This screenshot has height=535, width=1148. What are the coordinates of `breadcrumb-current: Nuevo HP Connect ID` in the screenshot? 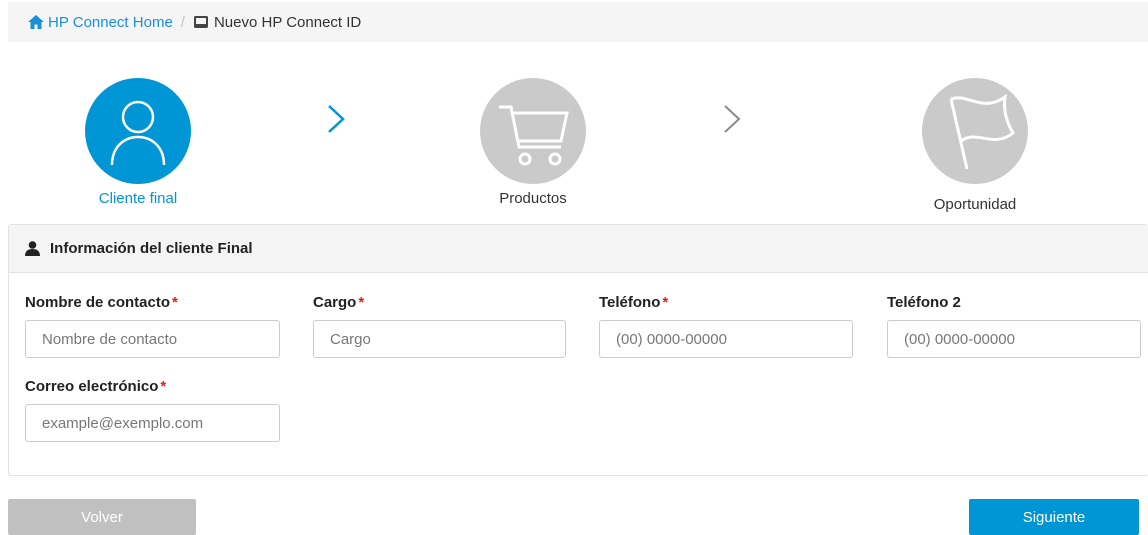 It's located at (277, 22).